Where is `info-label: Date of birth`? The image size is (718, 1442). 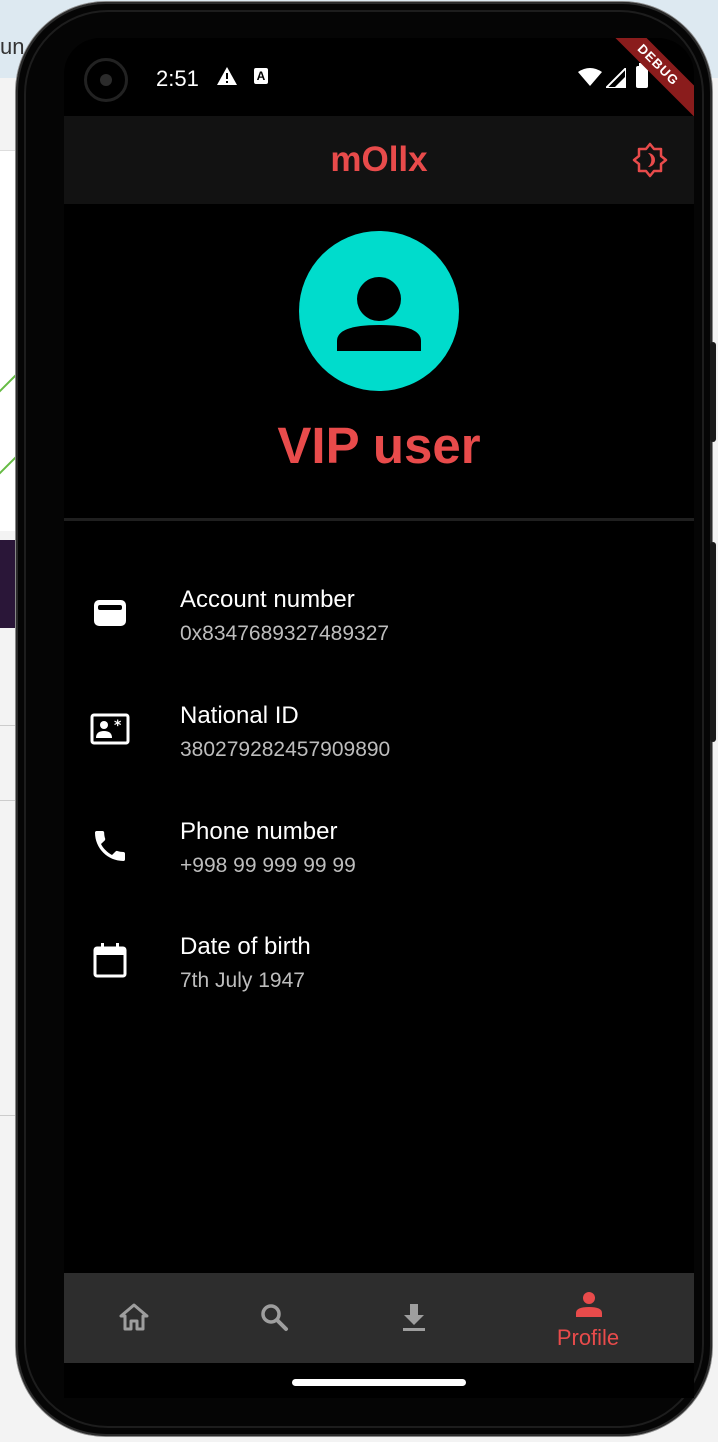
info-label: Date of birth is located at coordinates (245, 946).